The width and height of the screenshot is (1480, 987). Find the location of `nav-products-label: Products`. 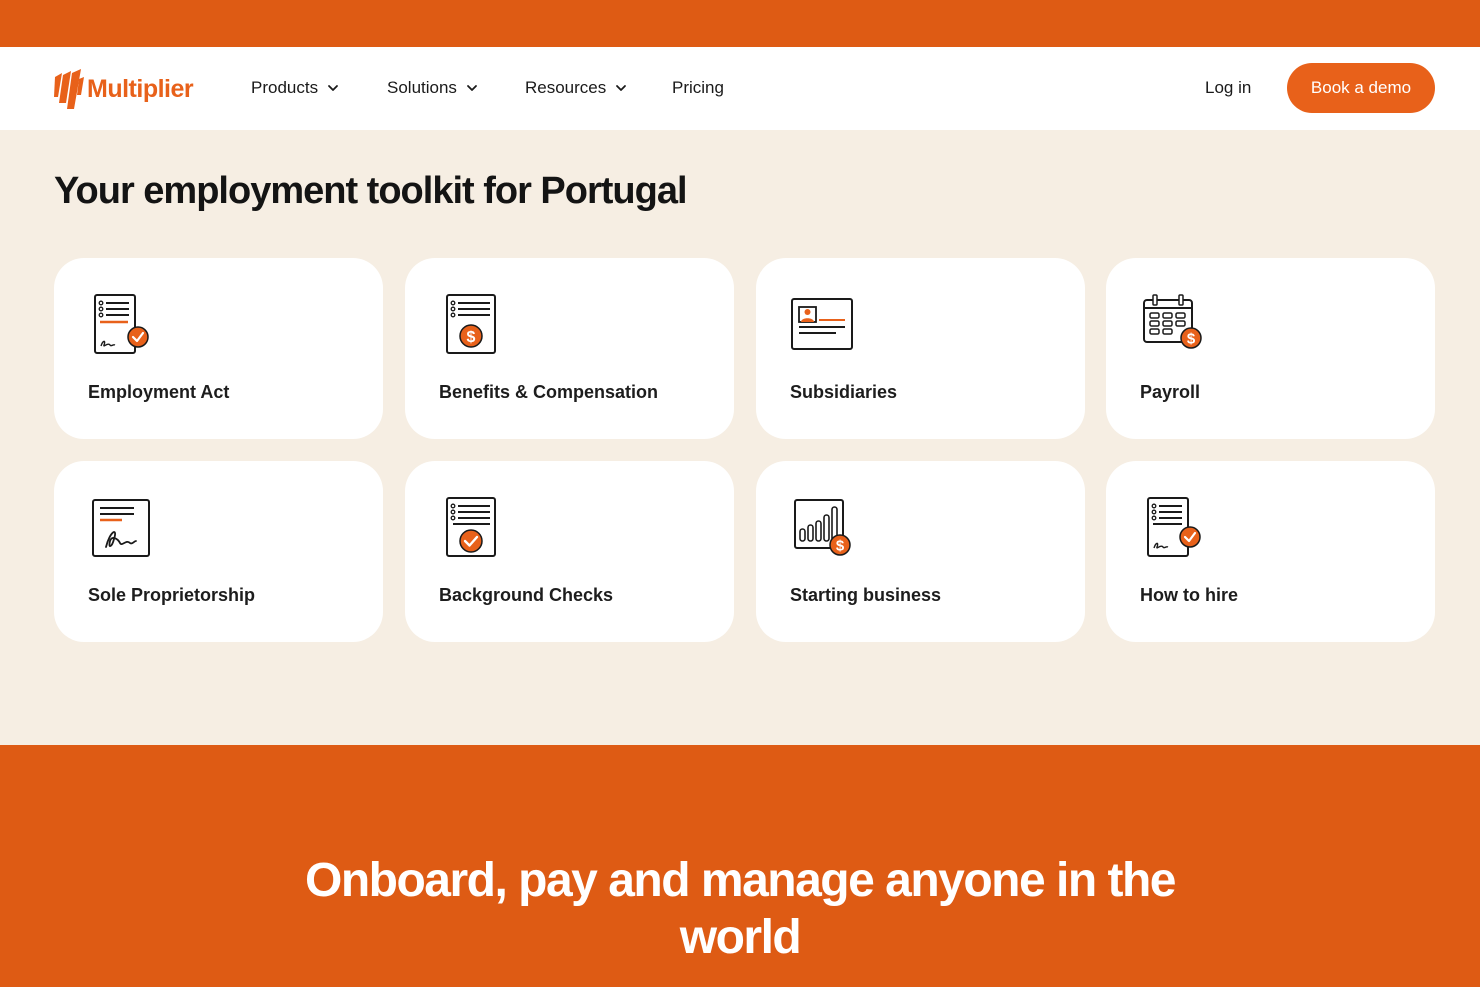

nav-products-label: Products is located at coordinates (285, 87).